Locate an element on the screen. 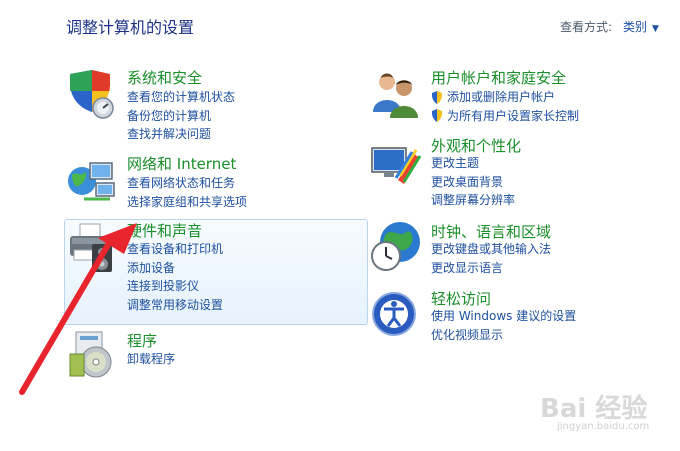 The height and width of the screenshot is (451, 680). link-add-remove-accounts: 添加或删除用户帐户 is located at coordinates (505, 97).